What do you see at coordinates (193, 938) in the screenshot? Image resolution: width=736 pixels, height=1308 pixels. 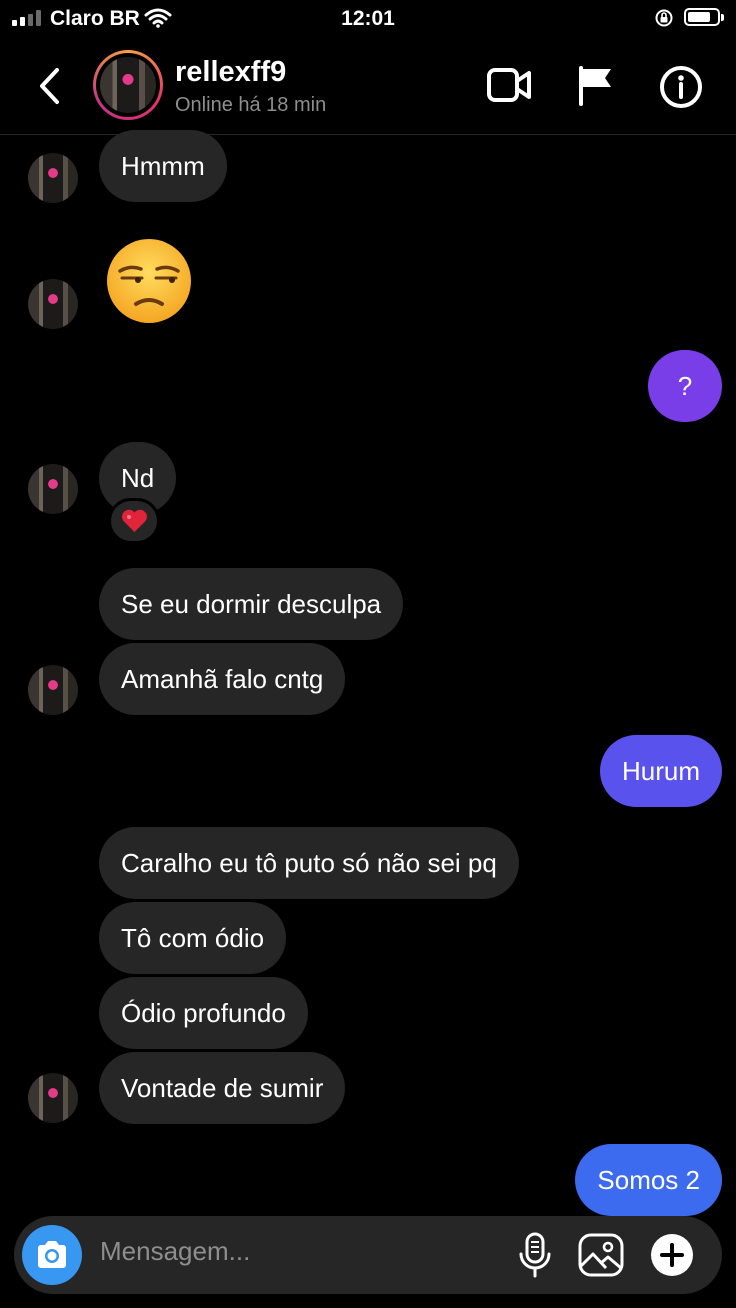 I see `message-received: Tô com ódio` at bounding box center [193, 938].